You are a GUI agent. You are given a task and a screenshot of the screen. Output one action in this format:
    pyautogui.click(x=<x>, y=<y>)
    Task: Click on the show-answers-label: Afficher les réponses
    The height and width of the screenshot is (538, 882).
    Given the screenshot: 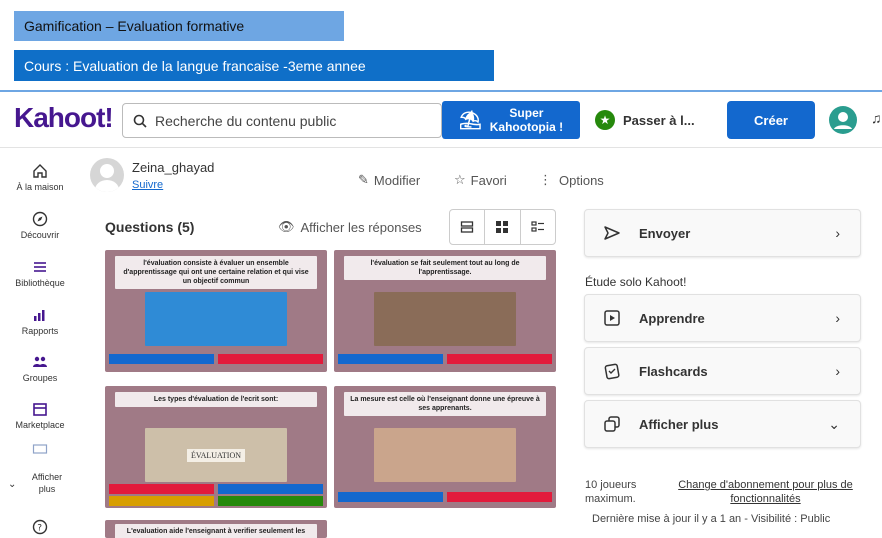 What is the action you would take?
    pyautogui.click(x=361, y=227)
    